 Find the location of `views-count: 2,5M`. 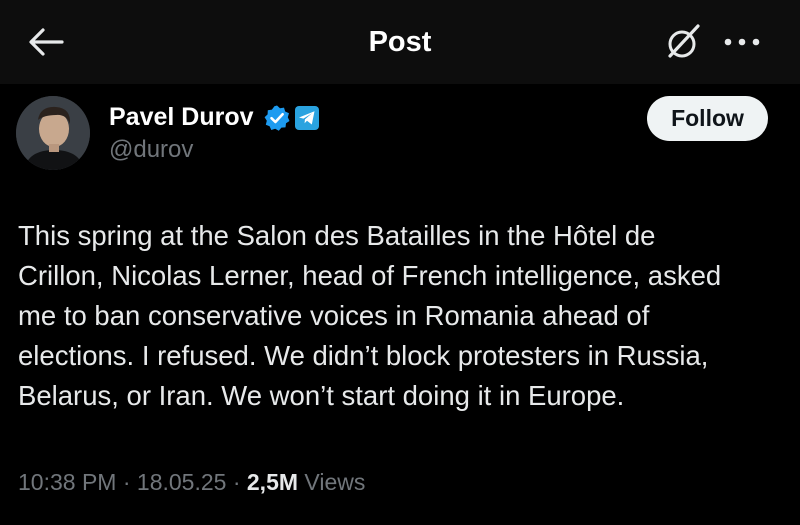

views-count: 2,5M is located at coordinates (272, 482).